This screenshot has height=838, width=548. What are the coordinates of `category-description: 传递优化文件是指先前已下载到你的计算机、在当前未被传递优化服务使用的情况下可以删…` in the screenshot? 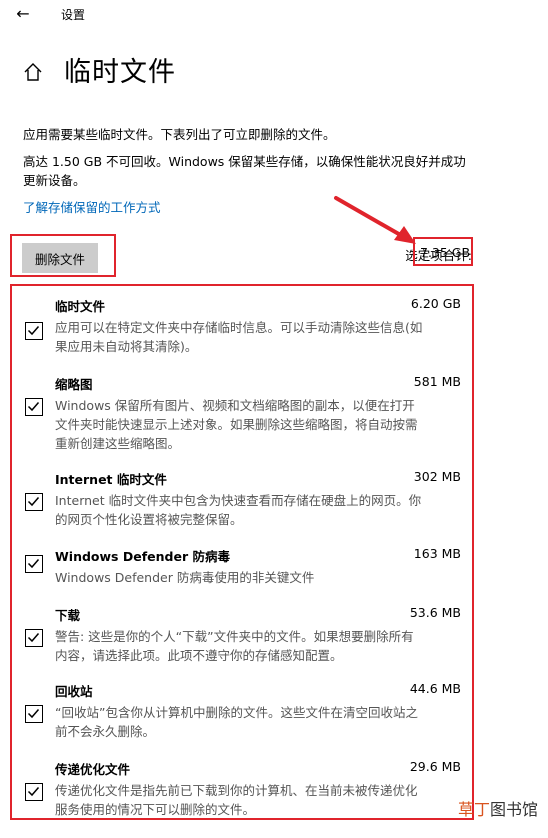 It's located at (236, 800).